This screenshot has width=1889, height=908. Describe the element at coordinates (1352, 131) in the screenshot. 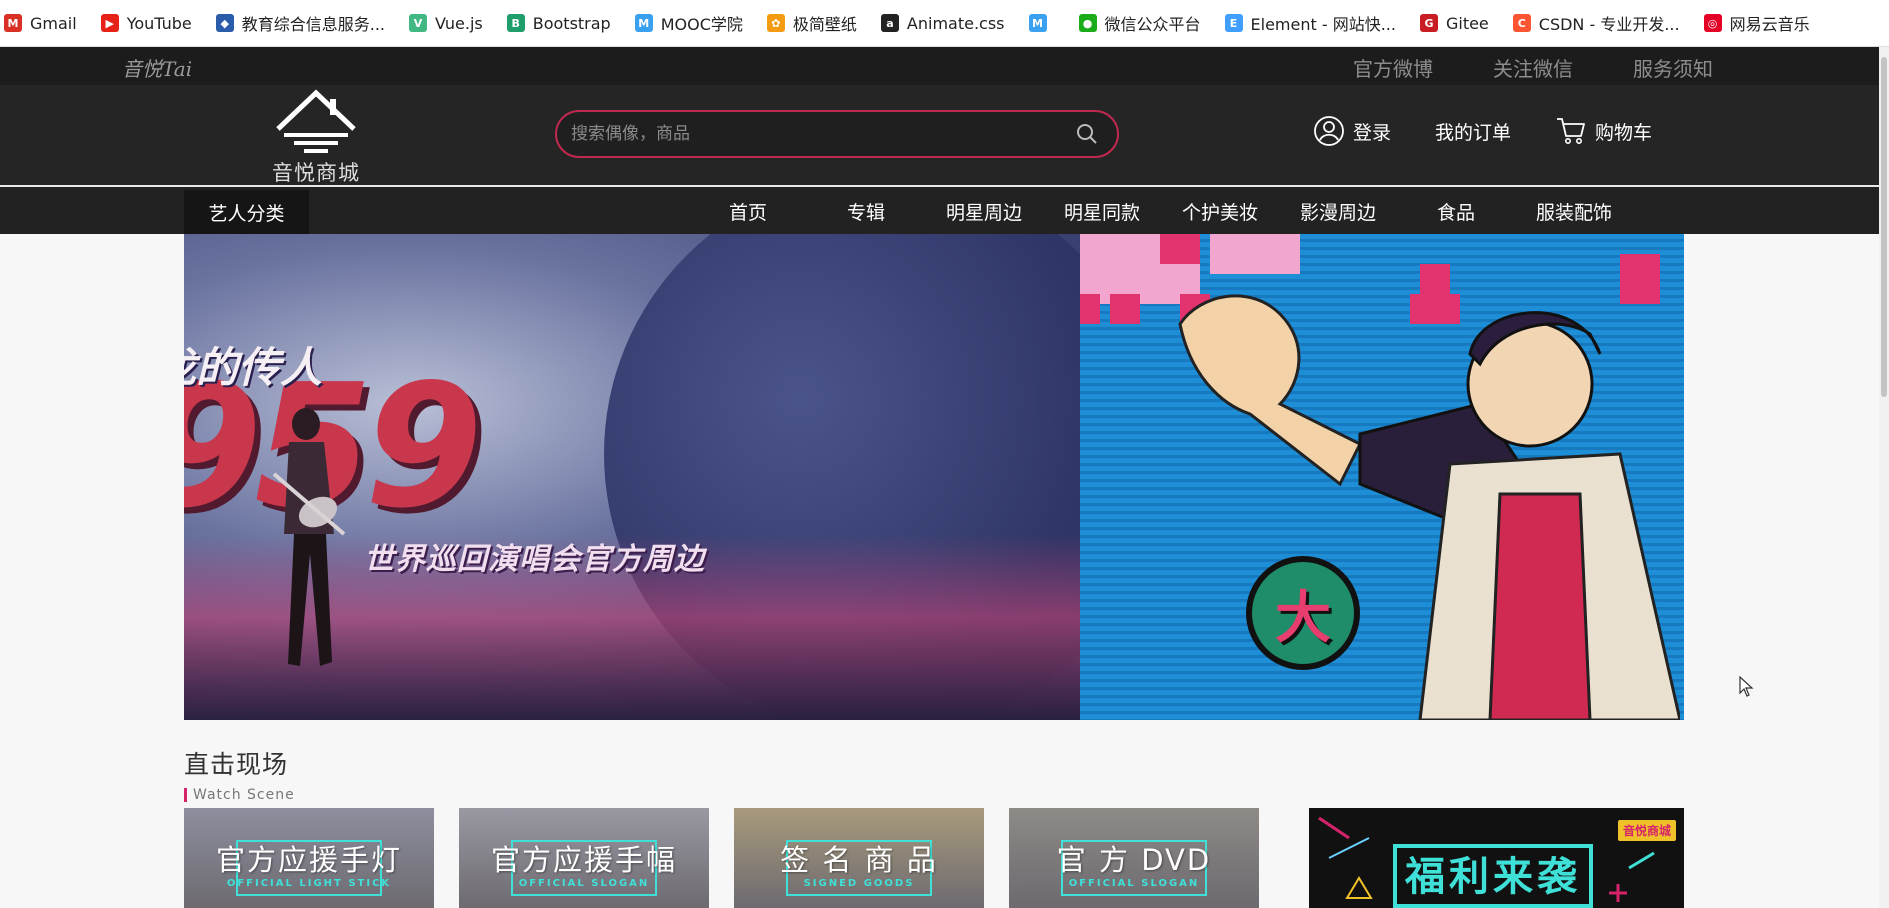

I see `login-link: 登录` at that location.